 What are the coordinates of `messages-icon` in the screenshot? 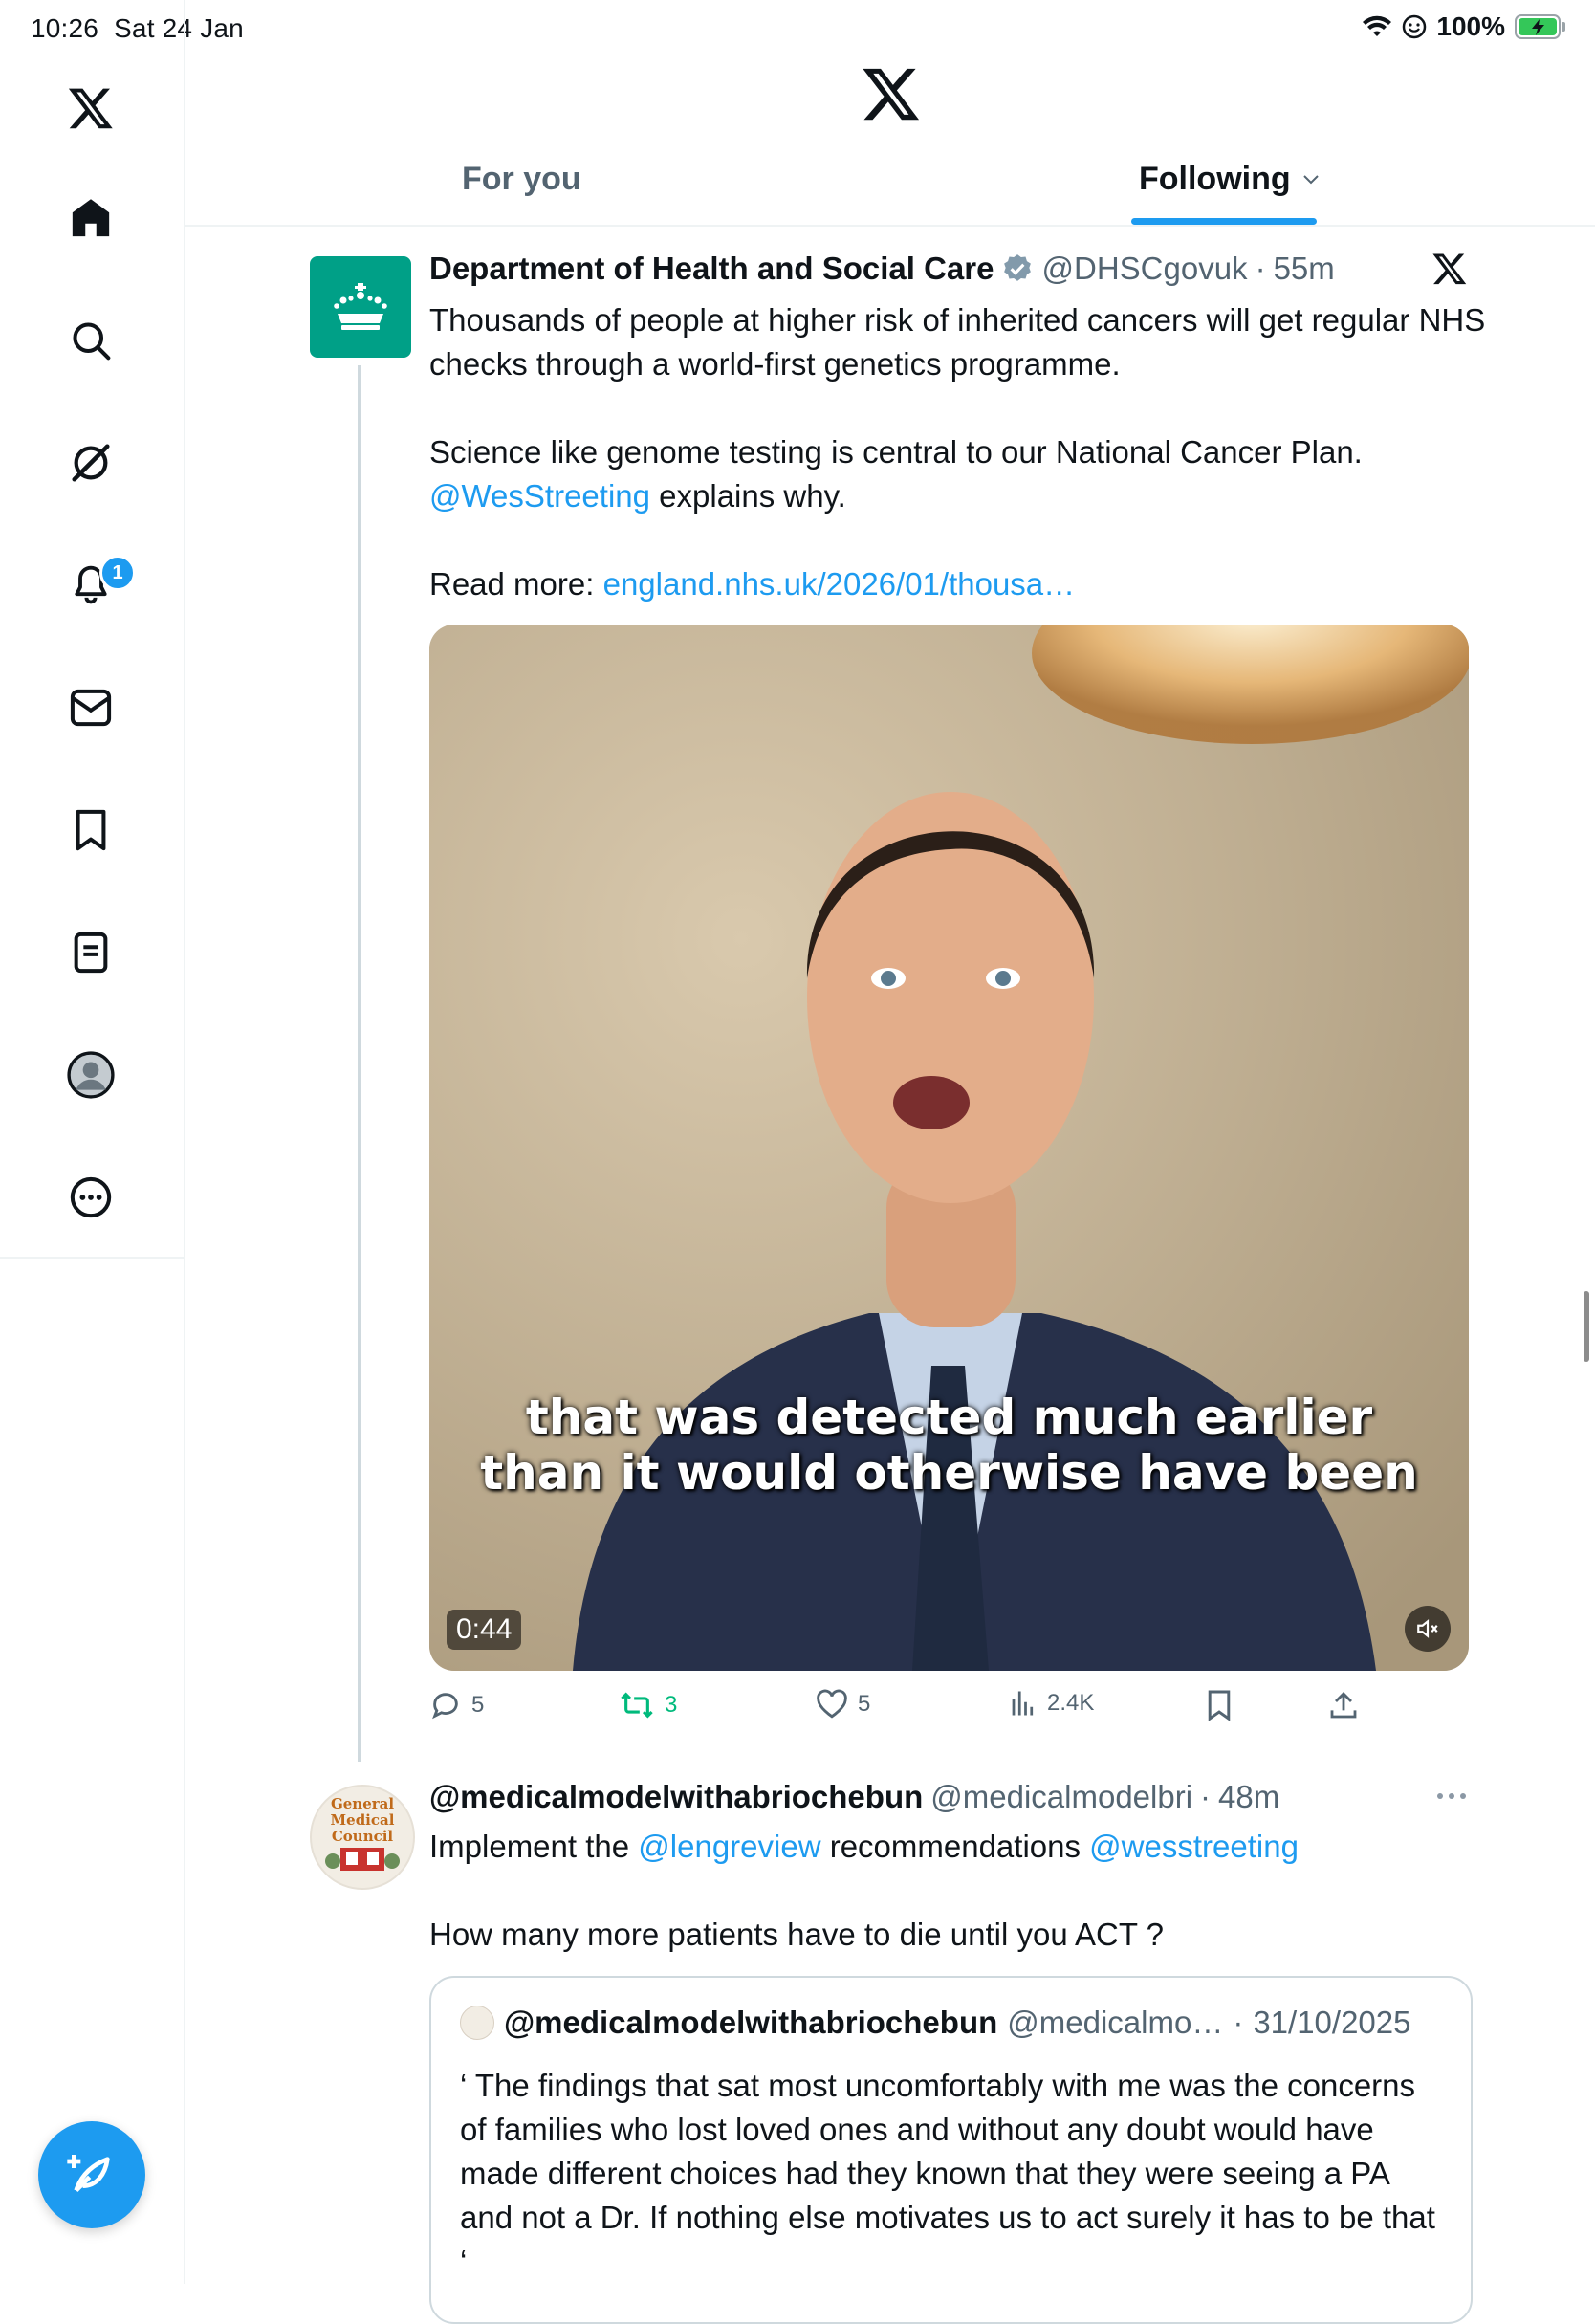 It's located at (91, 707).